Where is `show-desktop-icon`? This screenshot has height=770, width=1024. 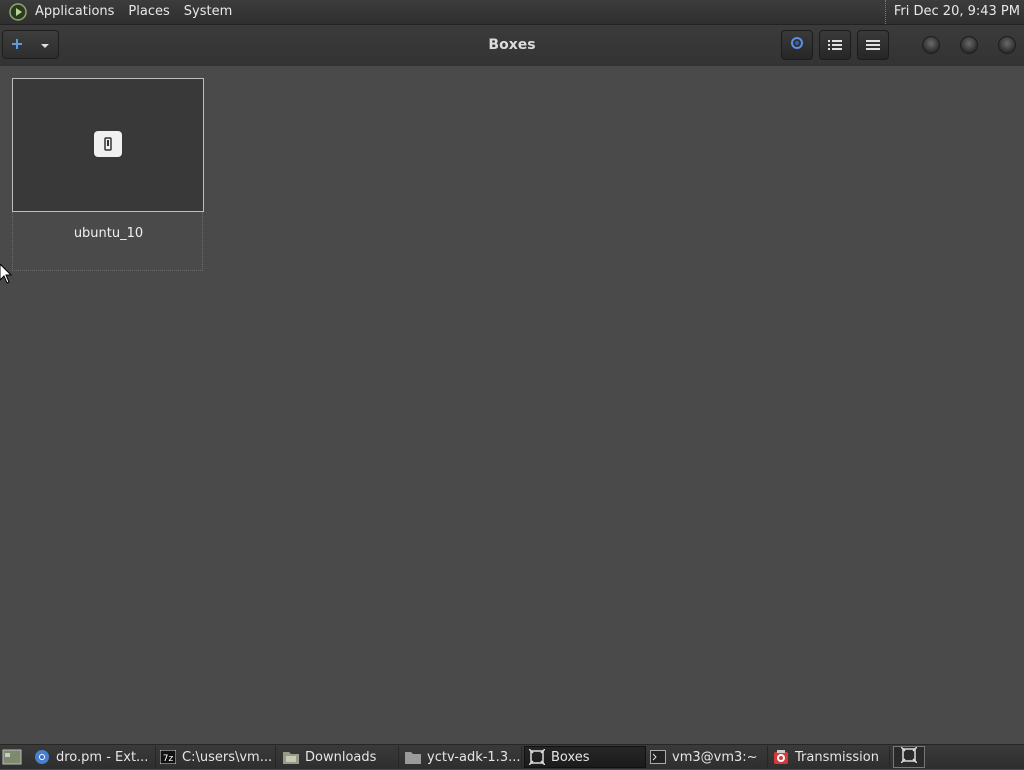 show-desktop-icon is located at coordinates (12, 757).